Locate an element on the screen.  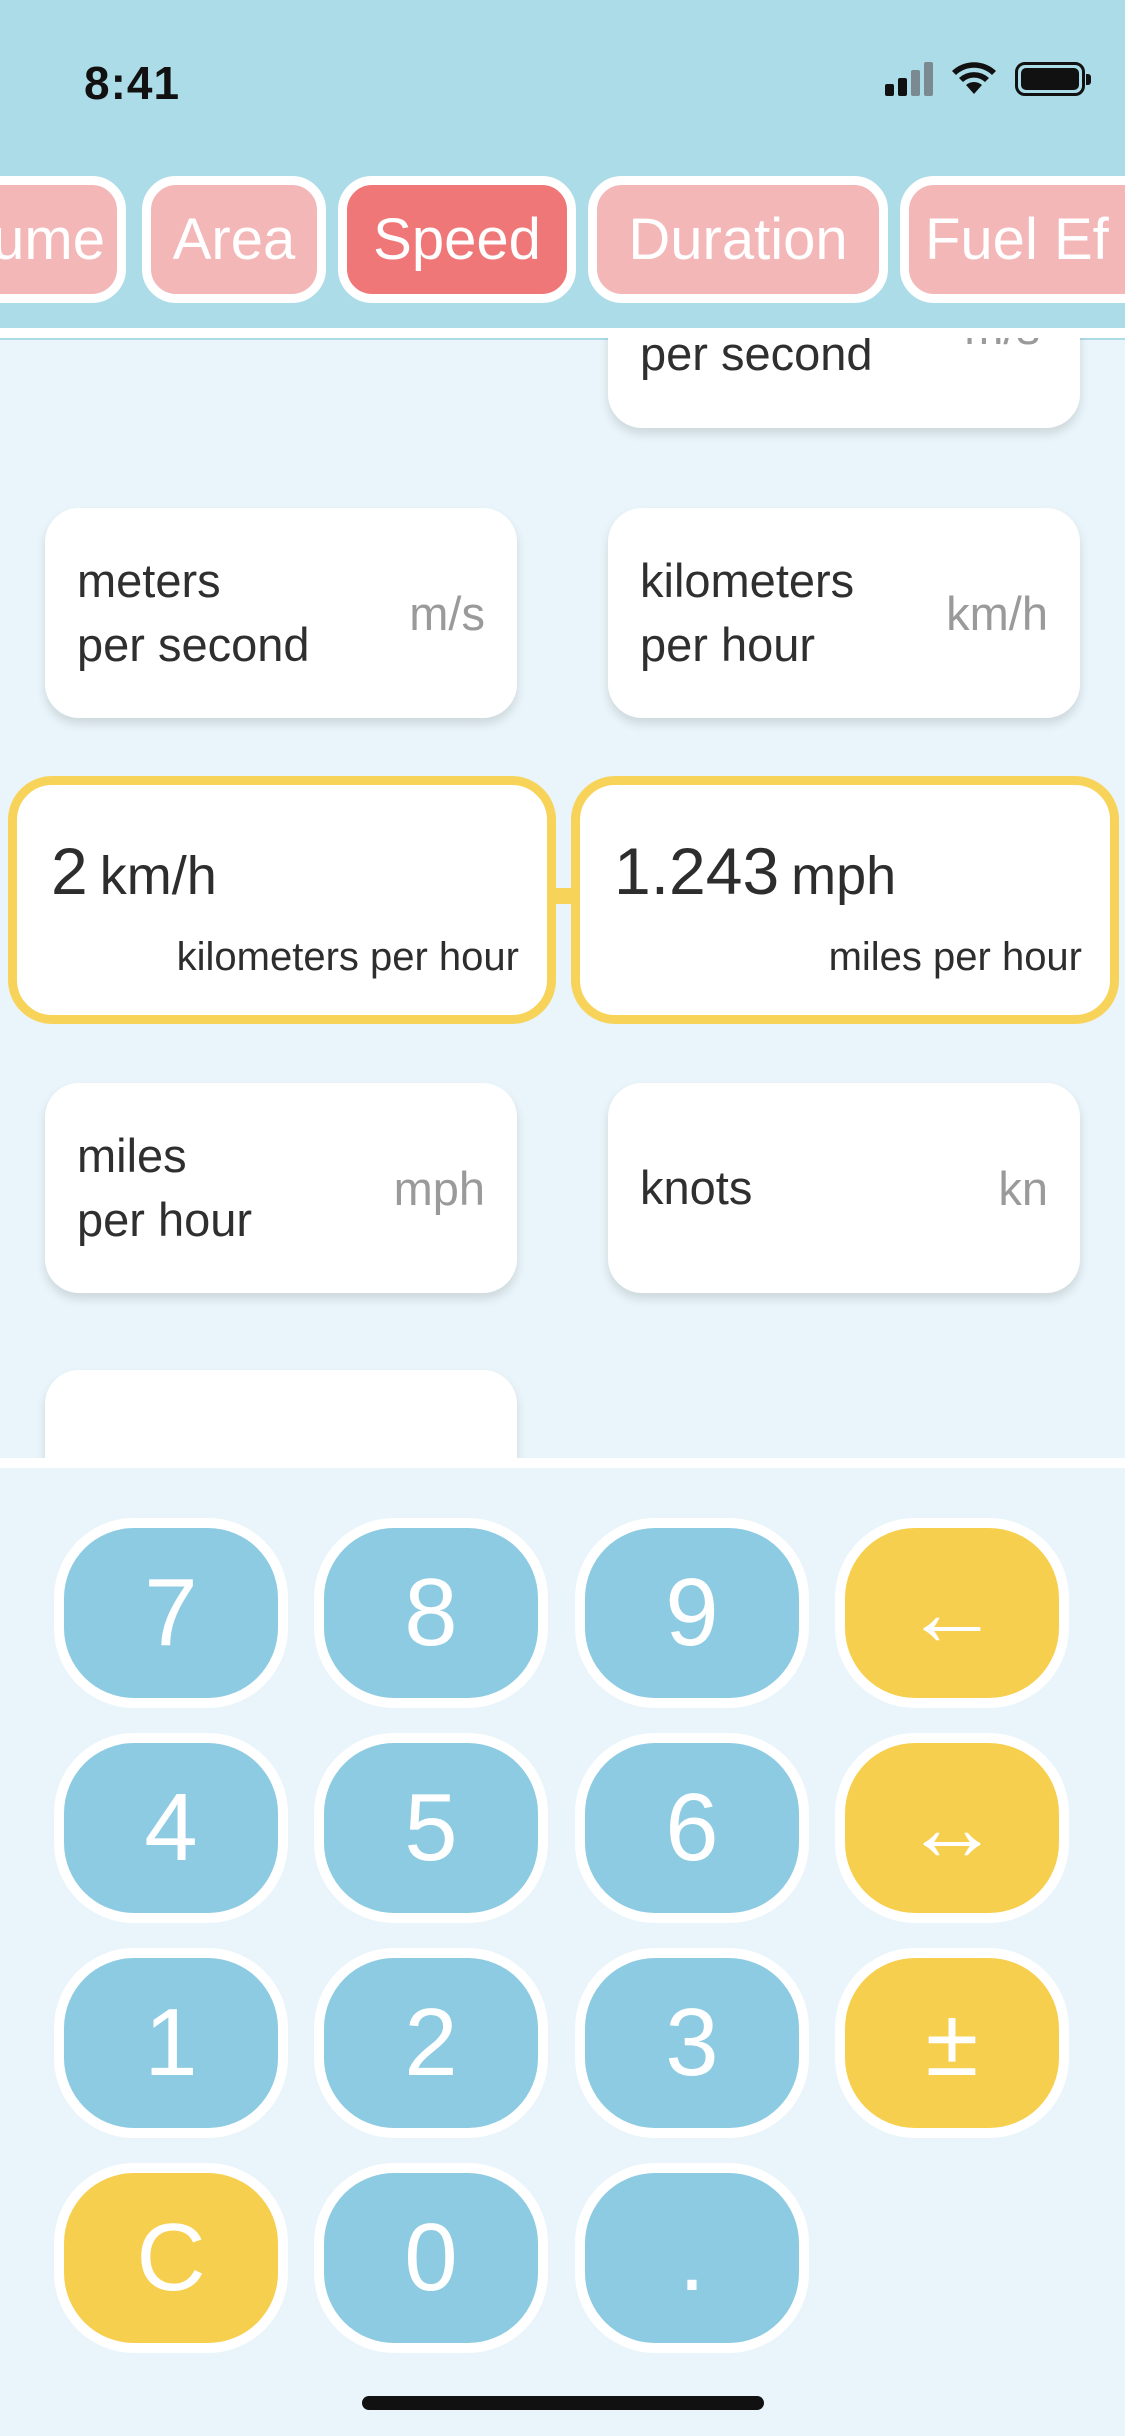
key-9: 9 is located at coordinates (692, 1613).